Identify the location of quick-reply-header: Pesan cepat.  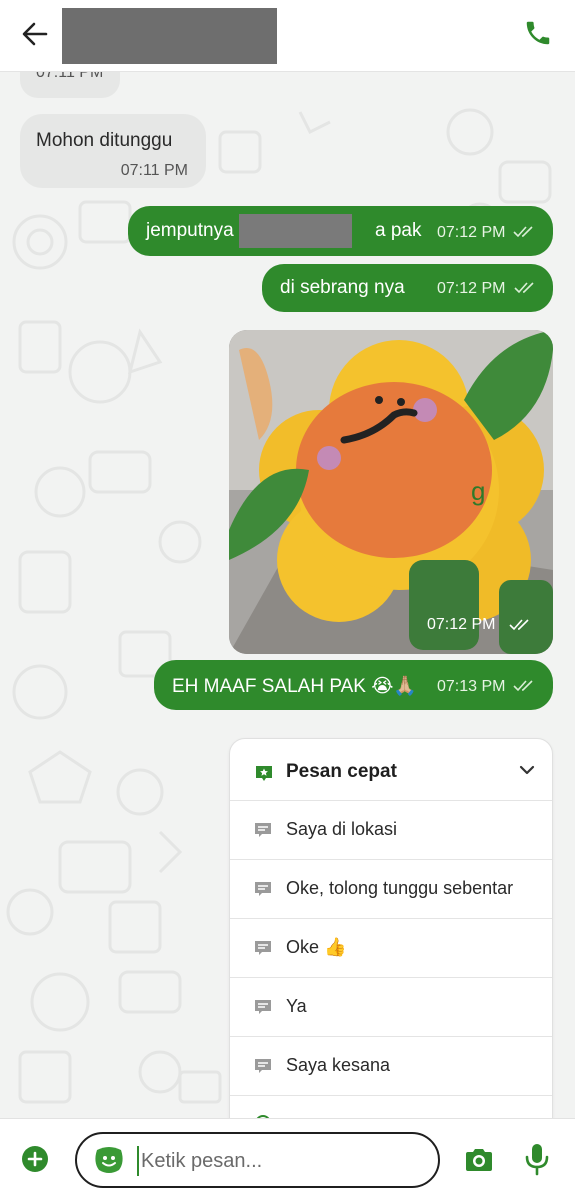
(391, 770).